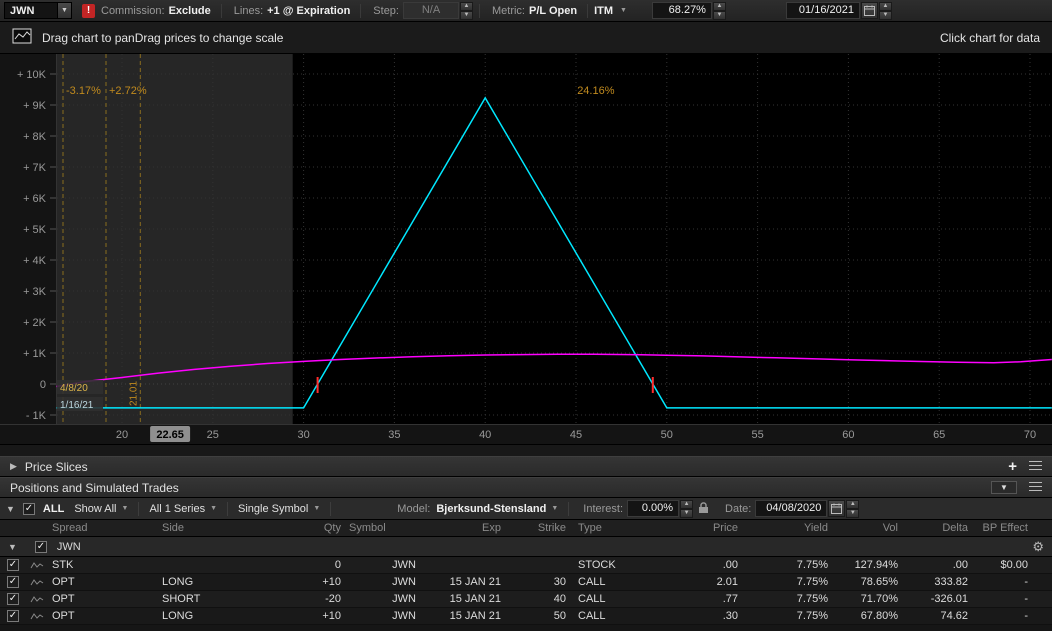  Describe the element at coordinates (526, 466) in the screenshot. I see `price-slices-bar: ▶ Price Slices +` at that location.